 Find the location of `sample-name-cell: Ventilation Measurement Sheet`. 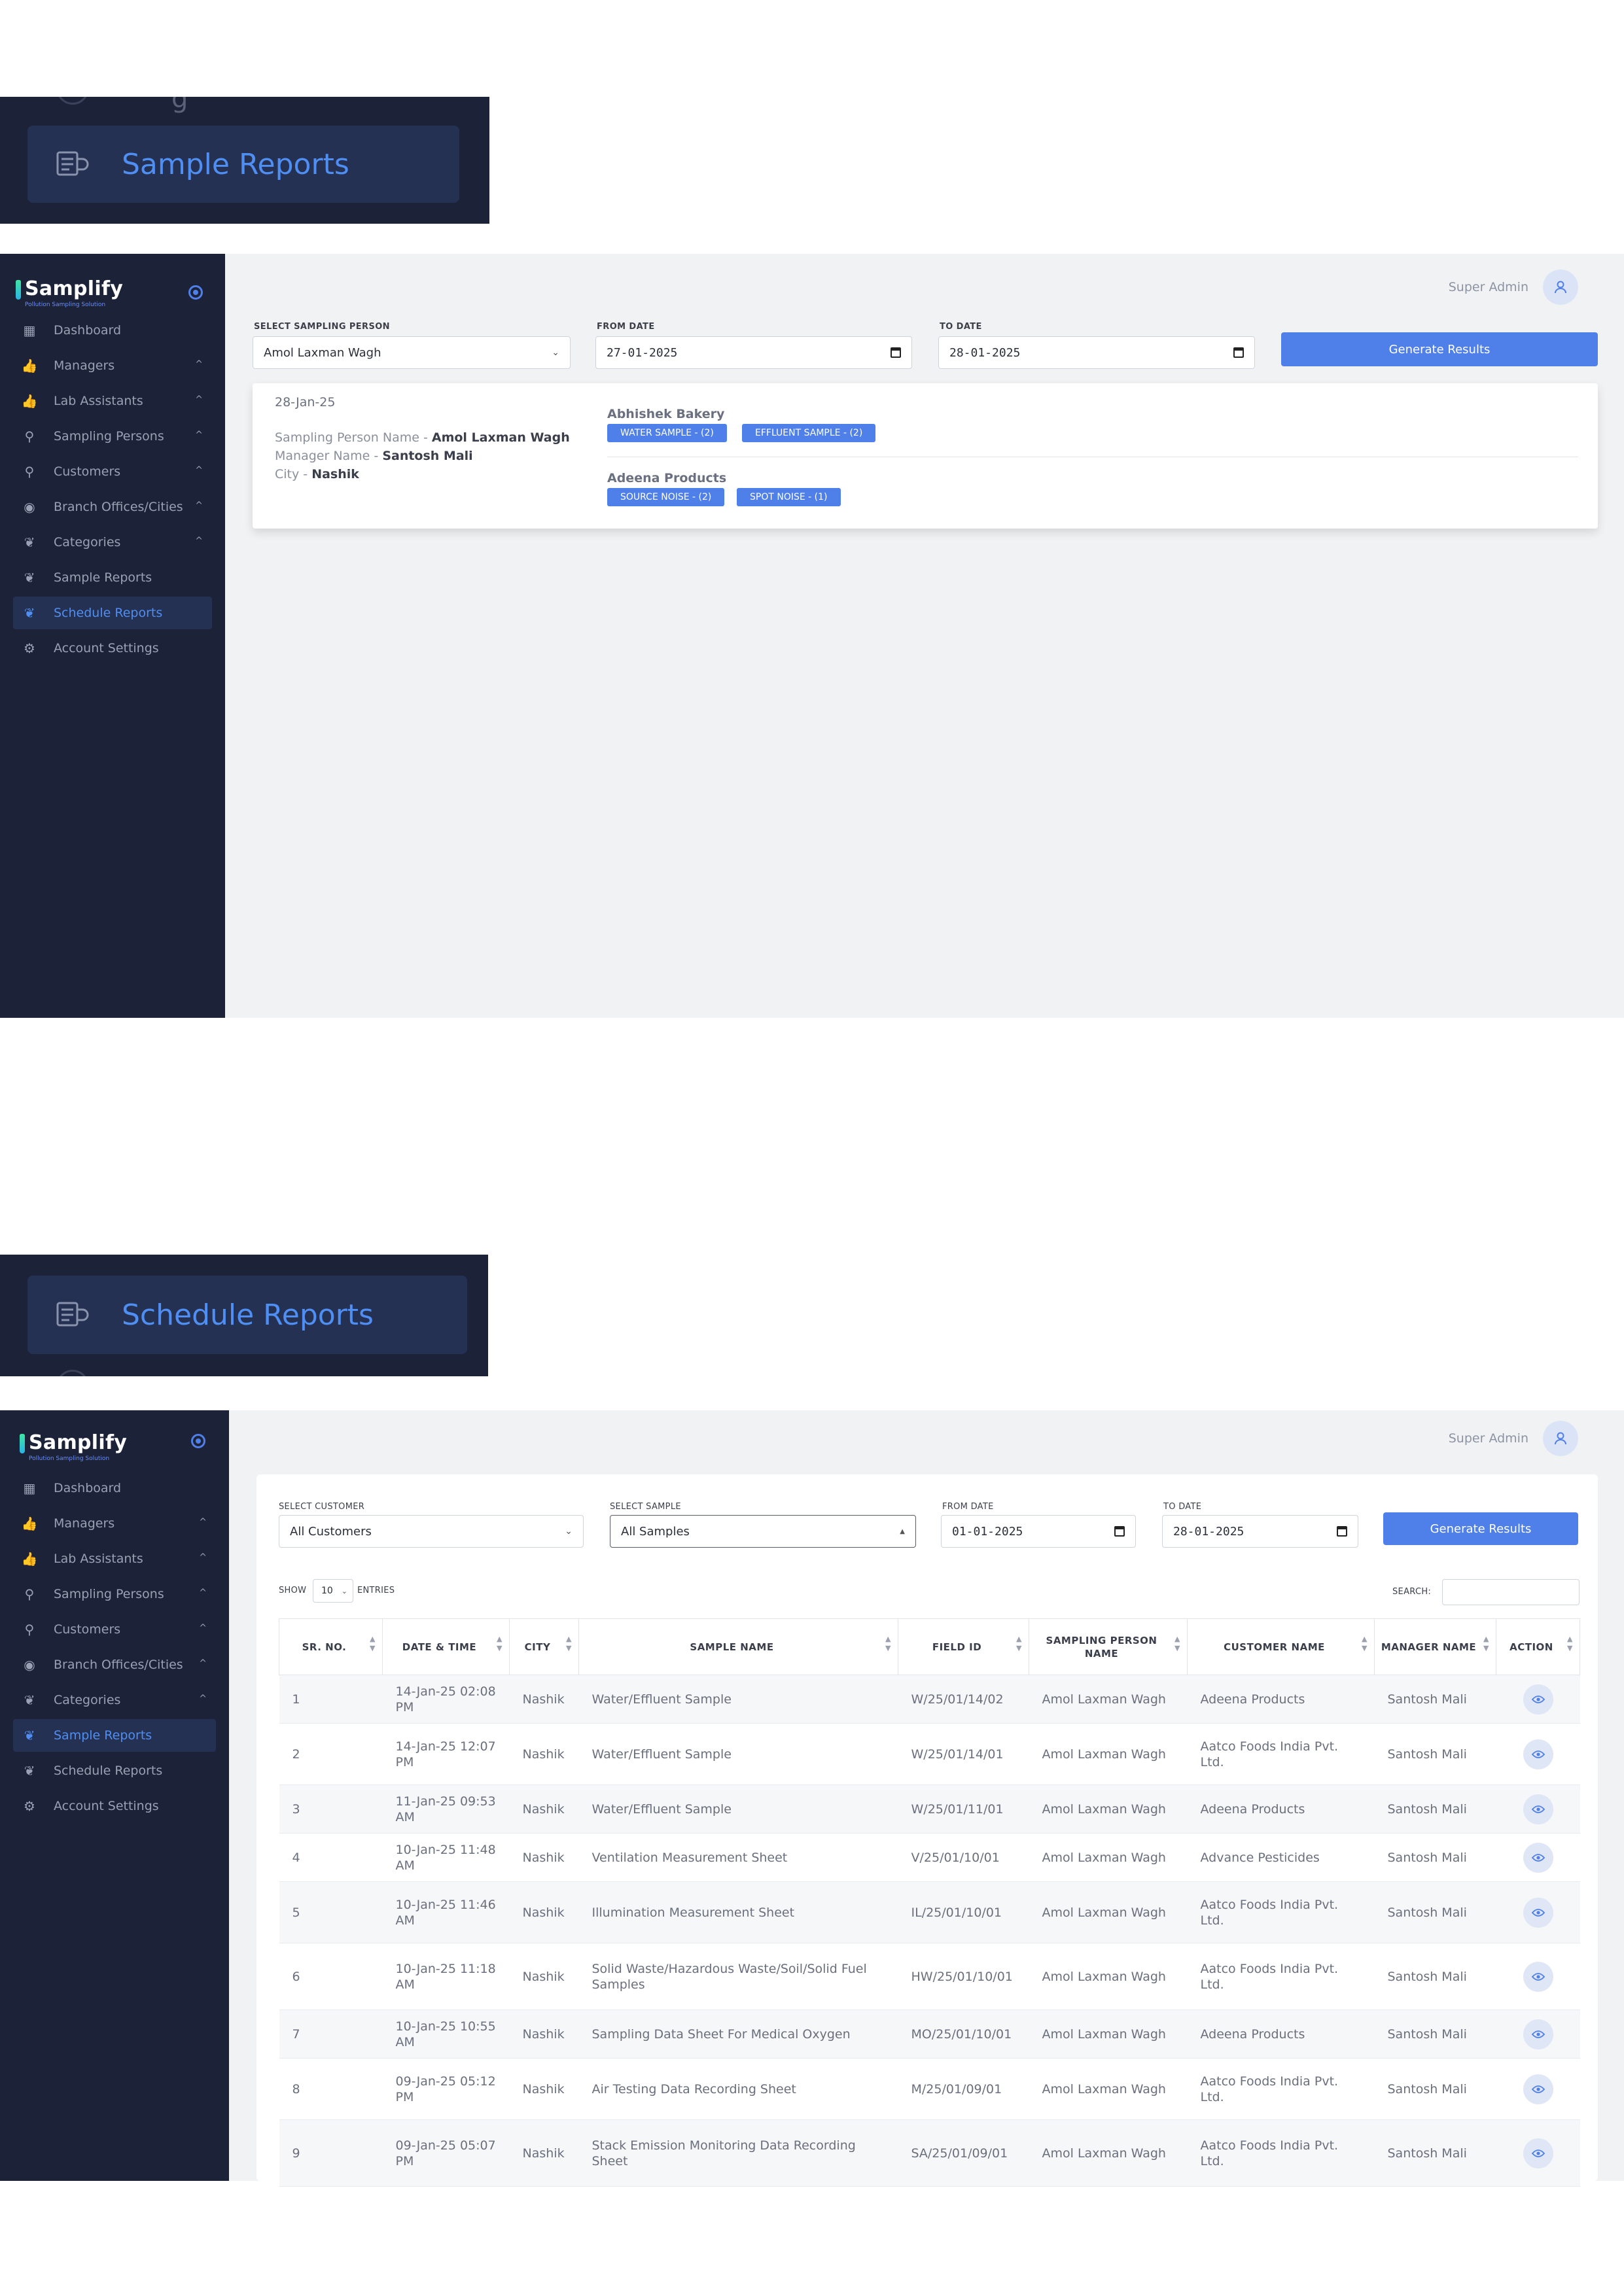

sample-name-cell: Ventilation Measurement Sheet is located at coordinates (738, 1857).